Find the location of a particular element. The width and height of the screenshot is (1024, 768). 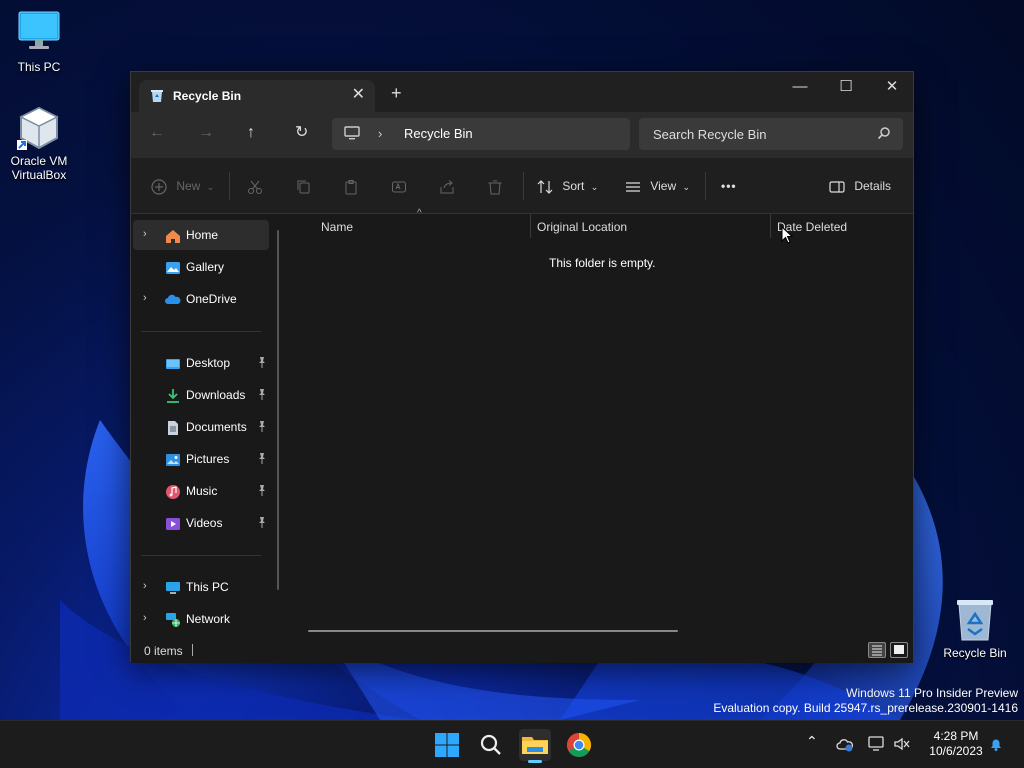

more-options-button: ••• is located at coordinates (729, 186).